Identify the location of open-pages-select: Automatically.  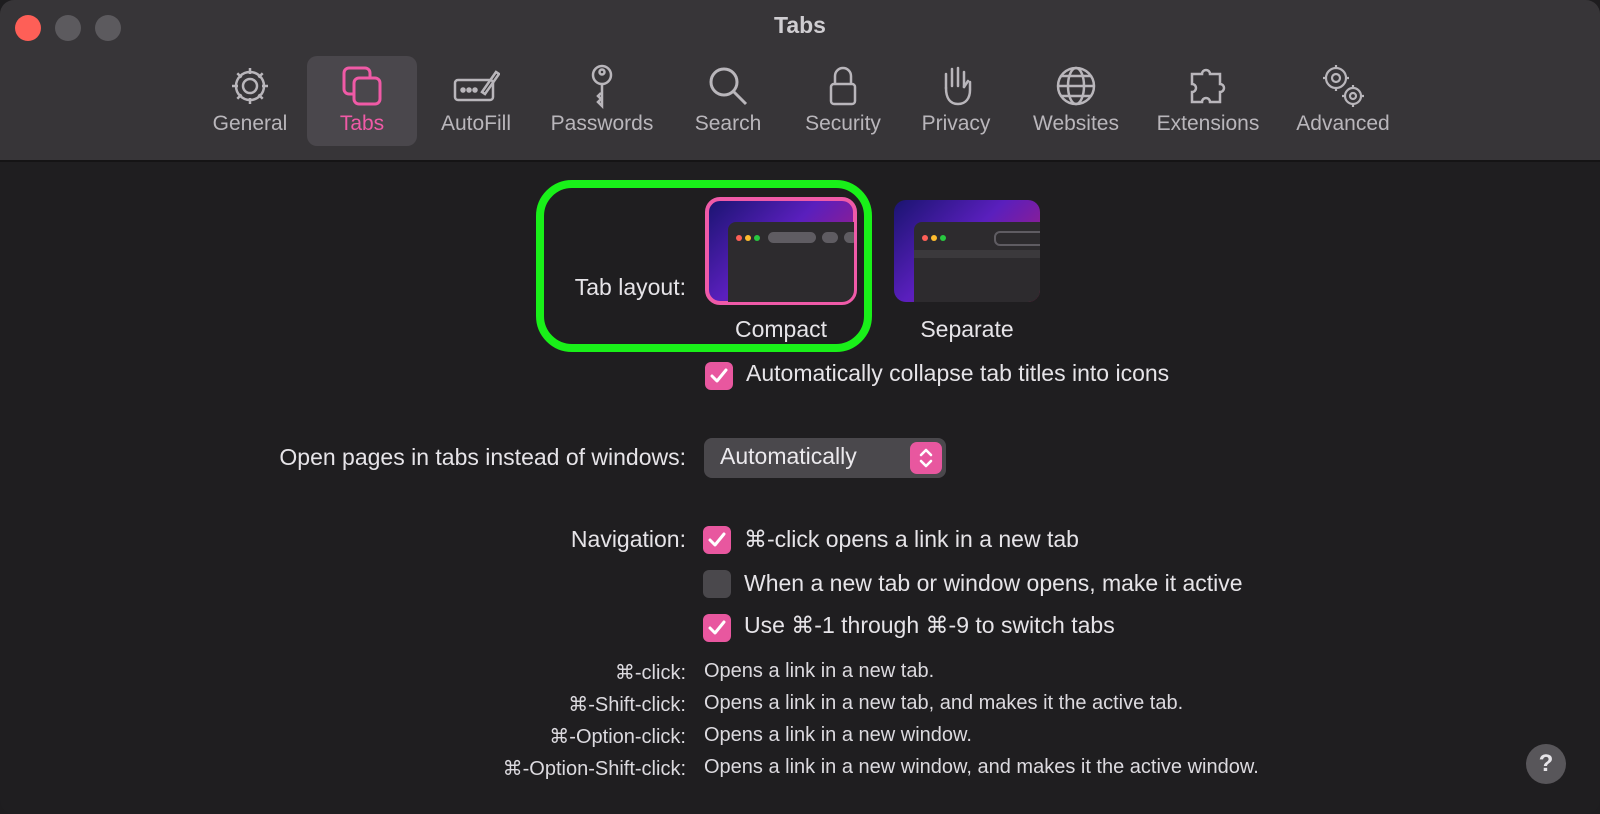
(825, 458).